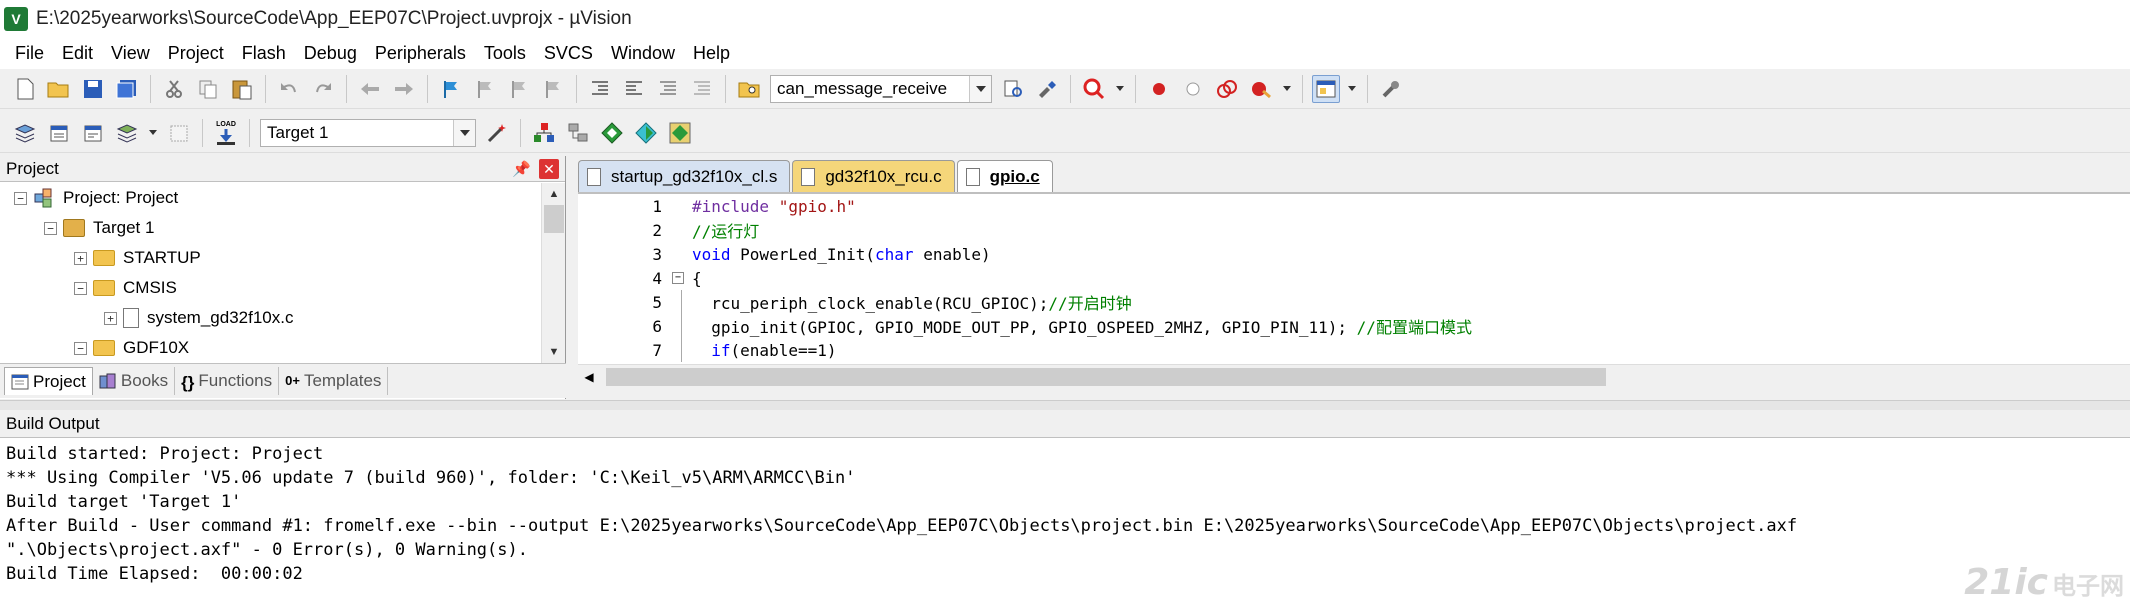 This screenshot has width=2130, height=607. What do you see at coordinates (554, 194) in the screenshot?
I see `scroll-up-arrow-icon: ▲` at bounding box center [554, 194].